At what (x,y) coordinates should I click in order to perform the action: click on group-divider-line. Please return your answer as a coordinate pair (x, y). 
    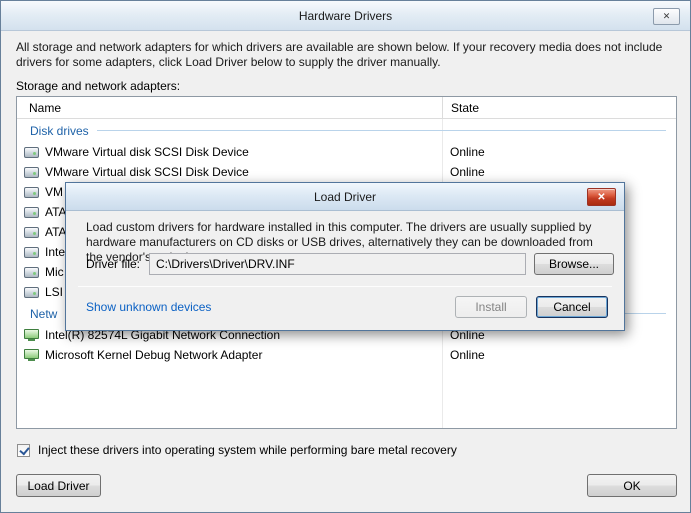
    Looking at the image, I should click on (381, 130).